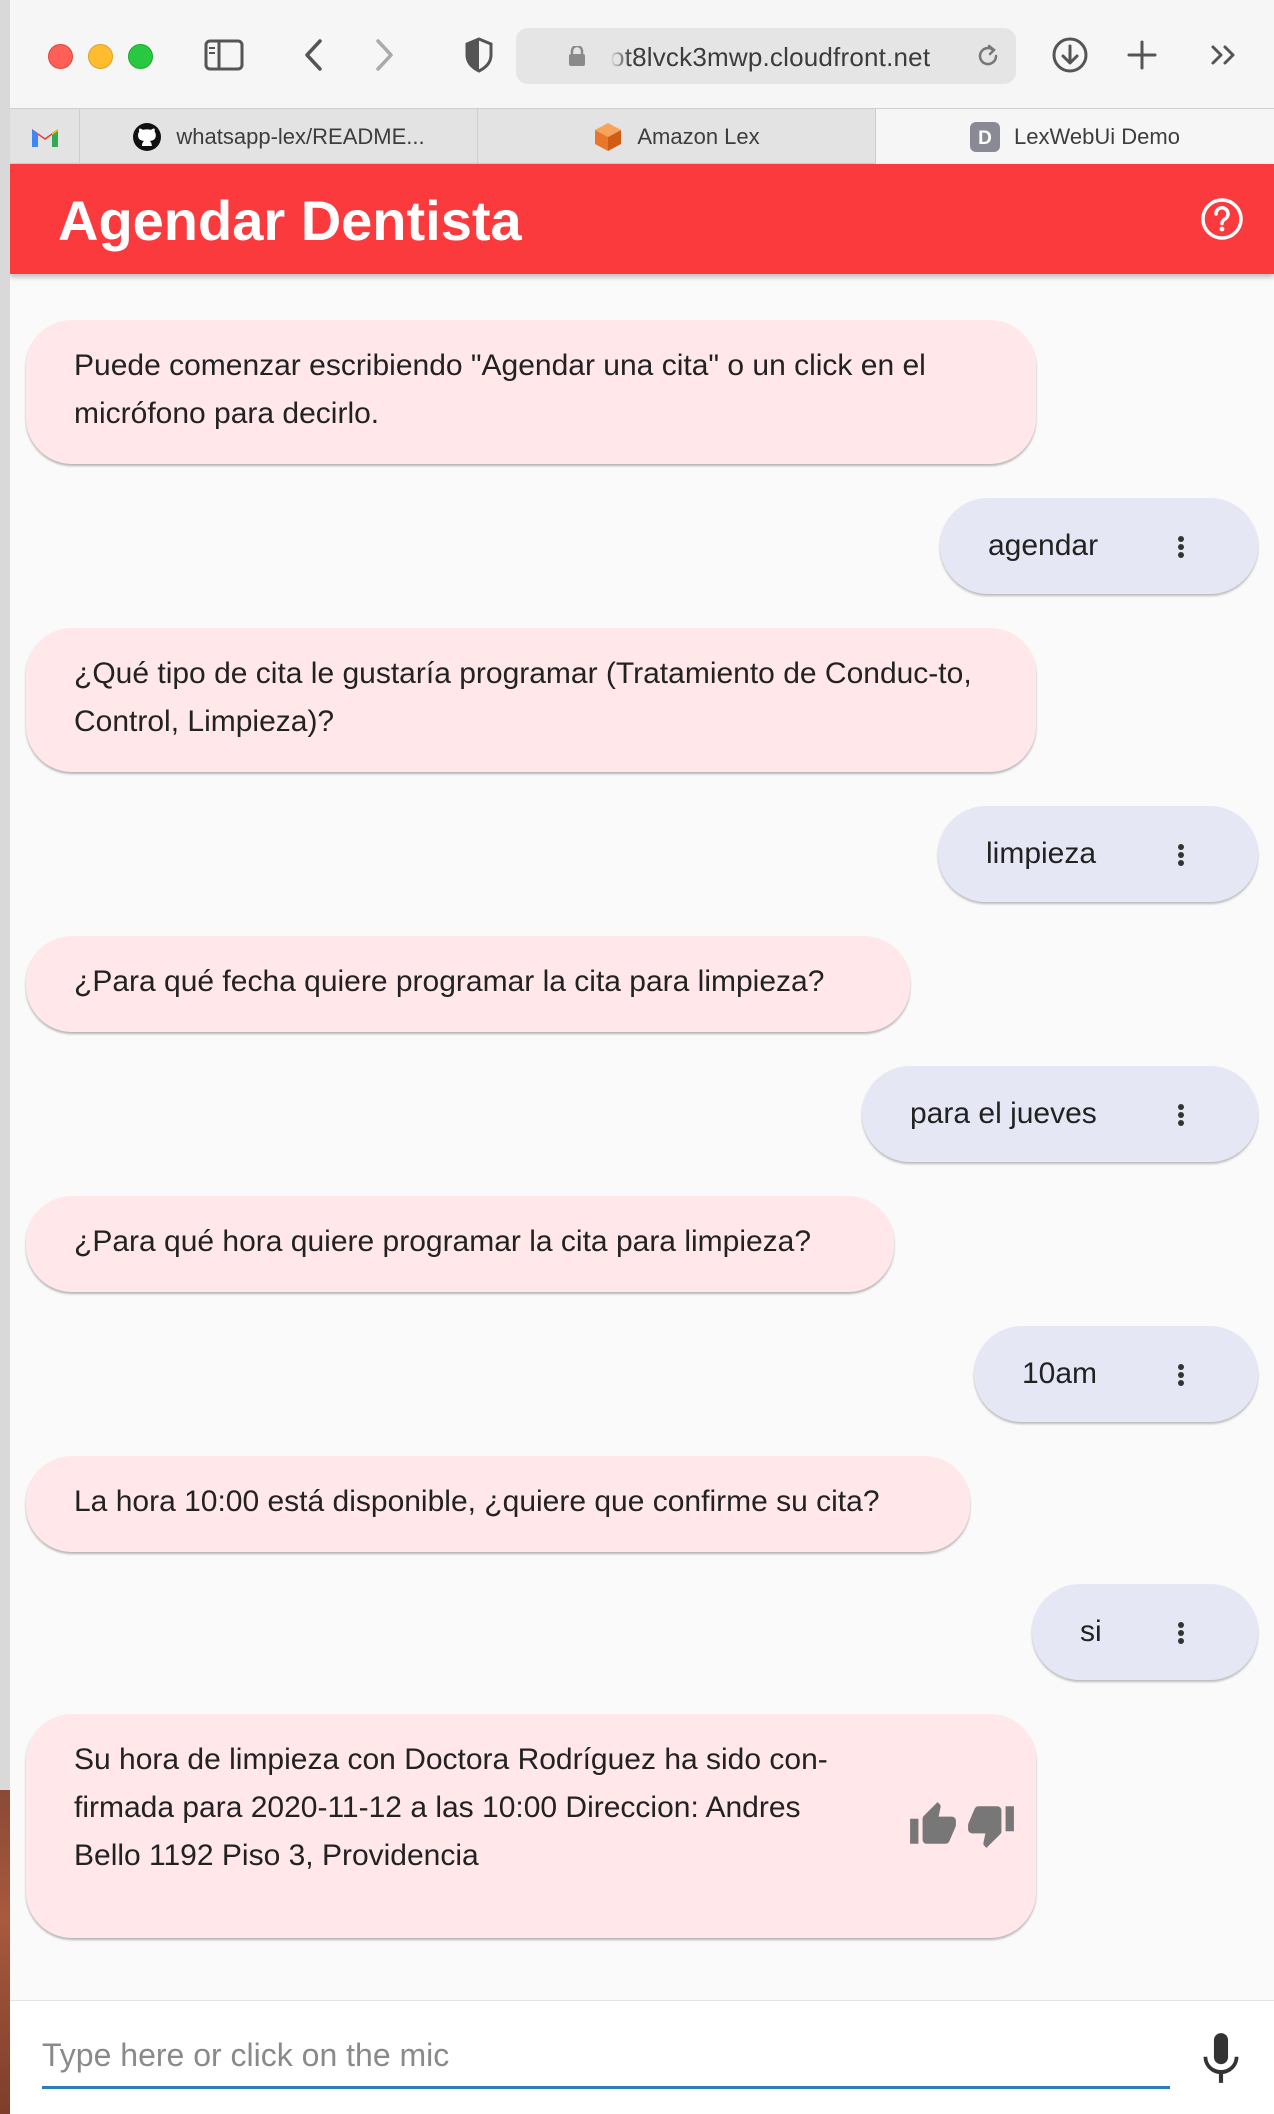 The width and height of the screenshot is (1274, 2114). I want to click on url-text: ot8lvck3mwp.cloudfront.net, so click(766, 56).